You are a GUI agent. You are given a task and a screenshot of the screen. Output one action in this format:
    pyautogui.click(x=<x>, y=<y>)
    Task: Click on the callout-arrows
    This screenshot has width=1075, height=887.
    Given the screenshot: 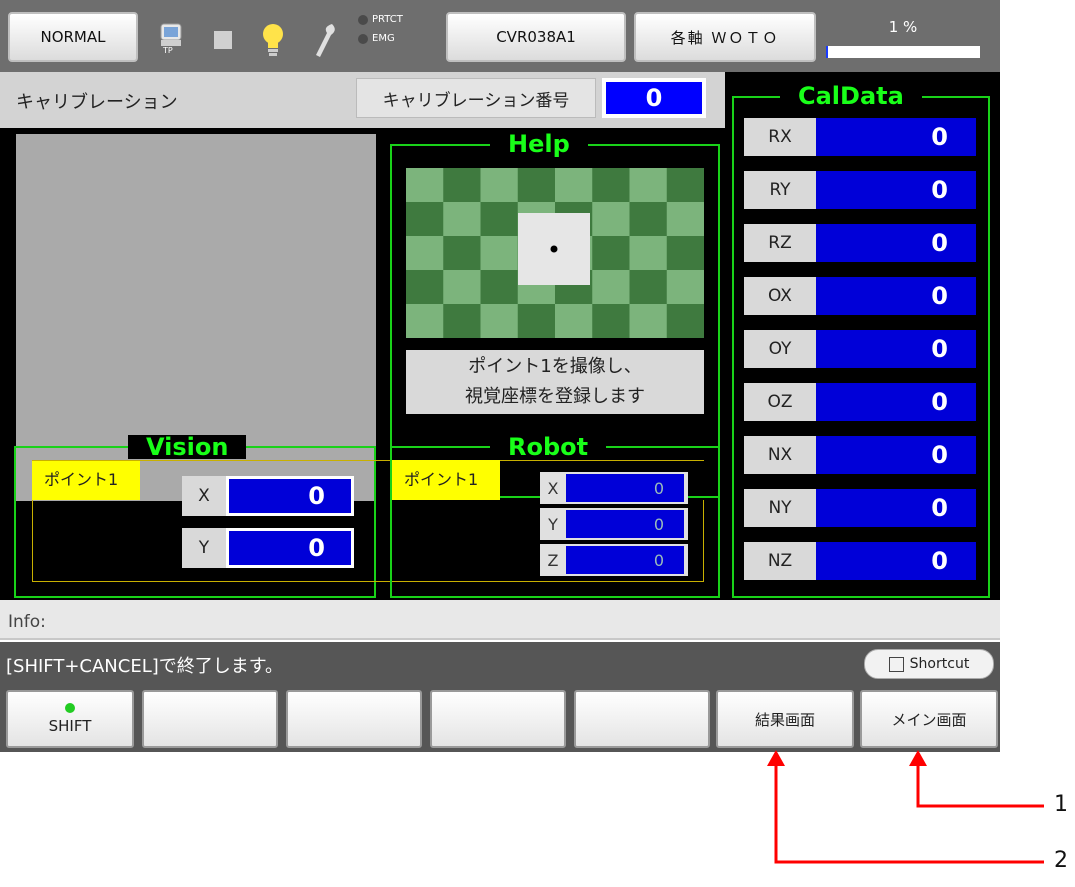 What is the action you would take?
    pyautogui.click(x=905, y=807)
    